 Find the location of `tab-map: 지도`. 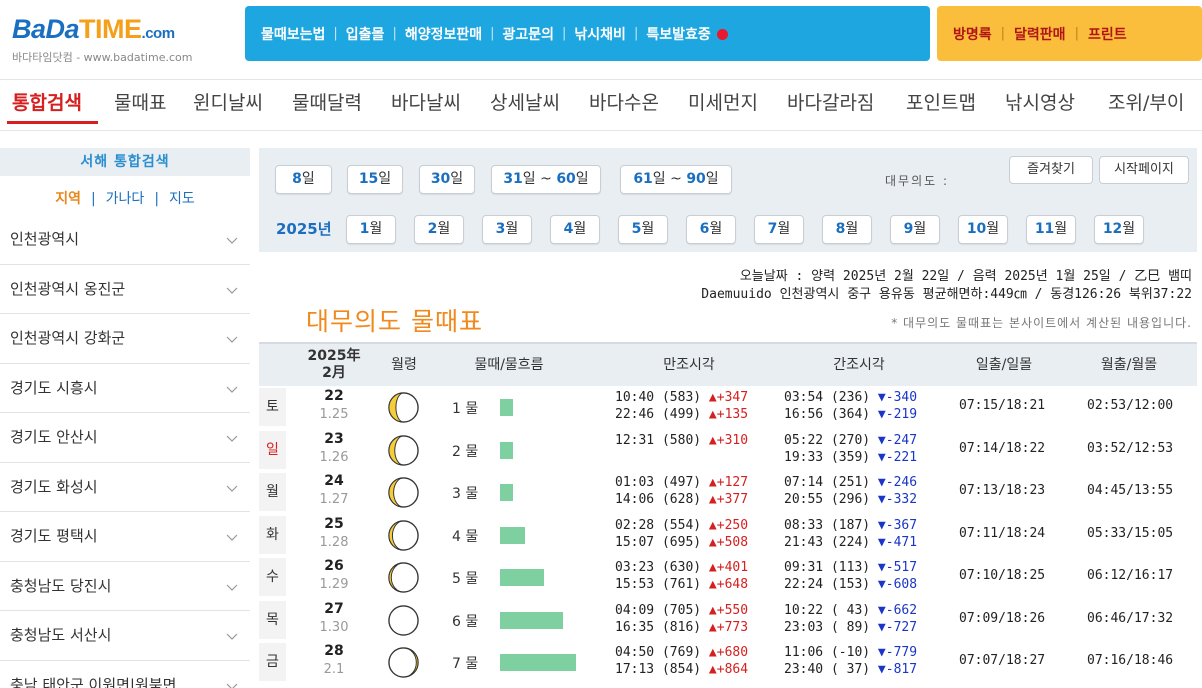

tab-map: 지도 is located at coordinates (182, 199).